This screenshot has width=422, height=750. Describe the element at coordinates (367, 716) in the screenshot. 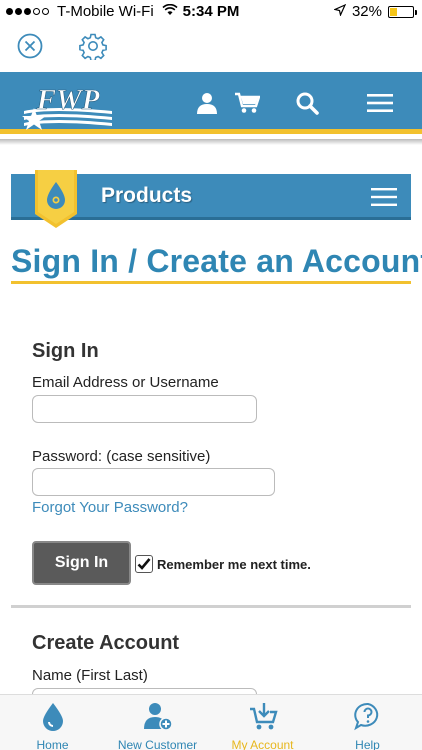

I see `help-bubble-icon` at that location.